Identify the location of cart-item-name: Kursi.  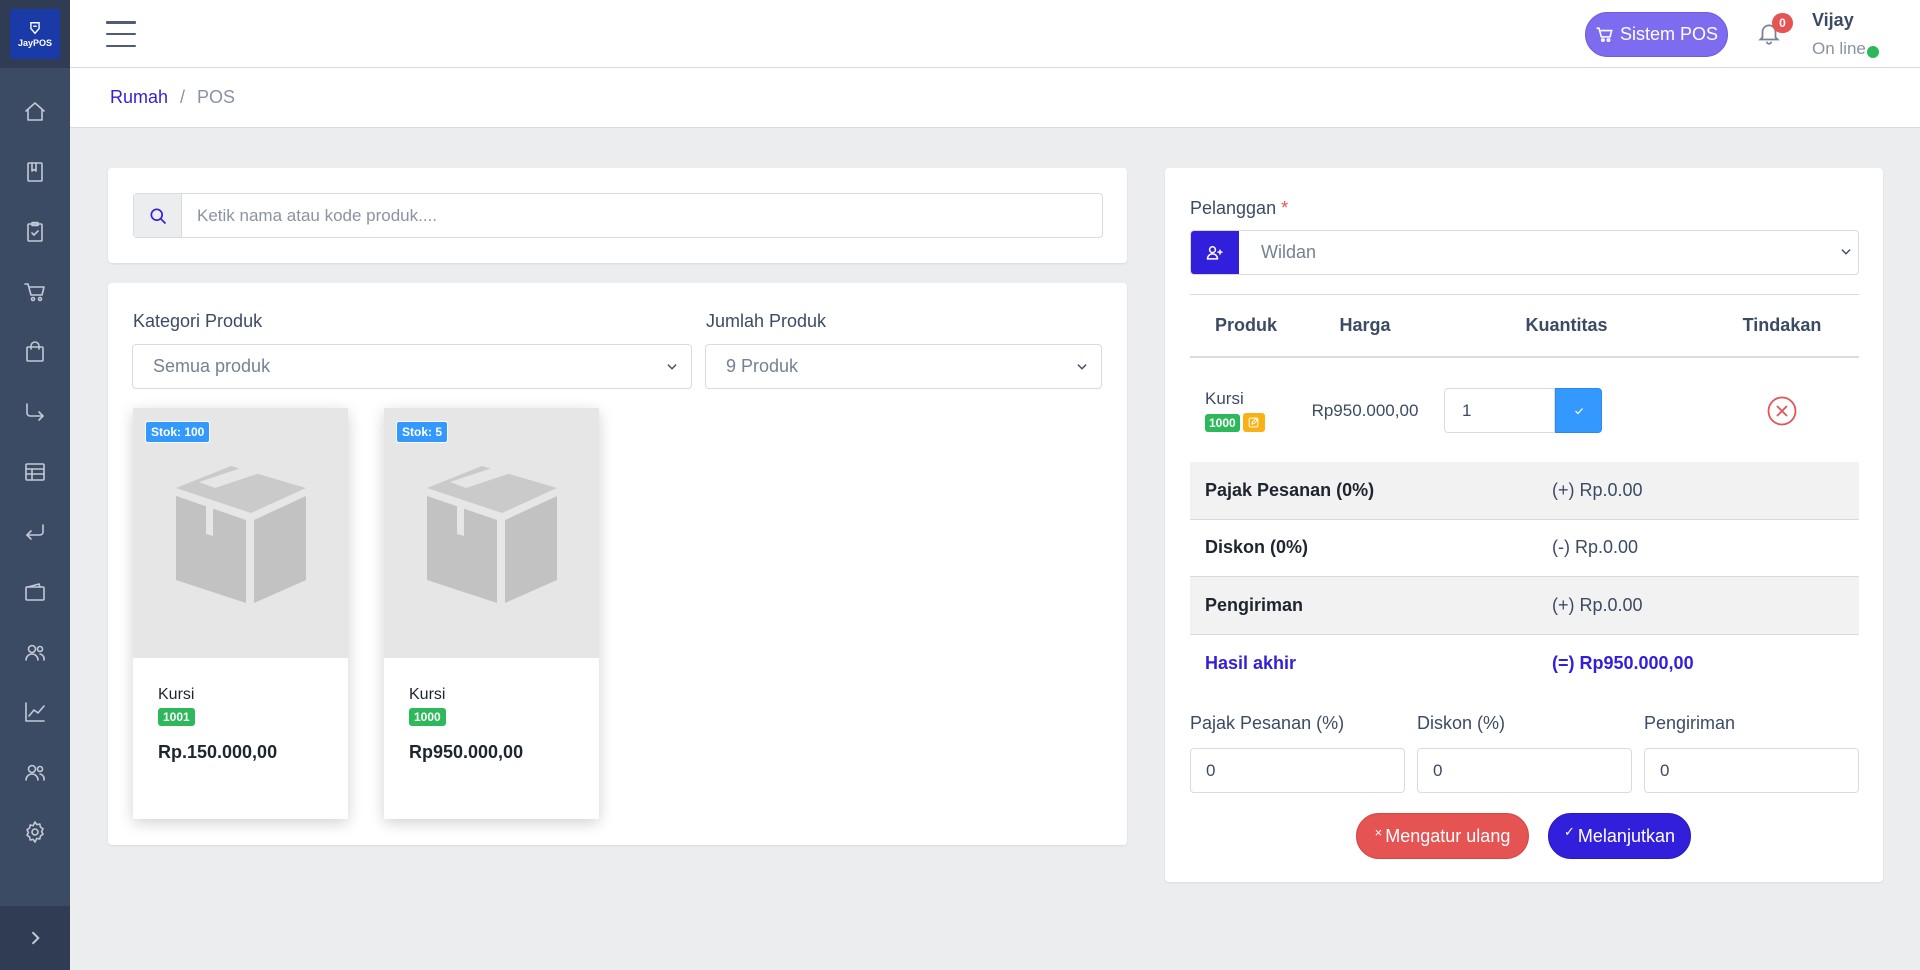
(1224, 399).